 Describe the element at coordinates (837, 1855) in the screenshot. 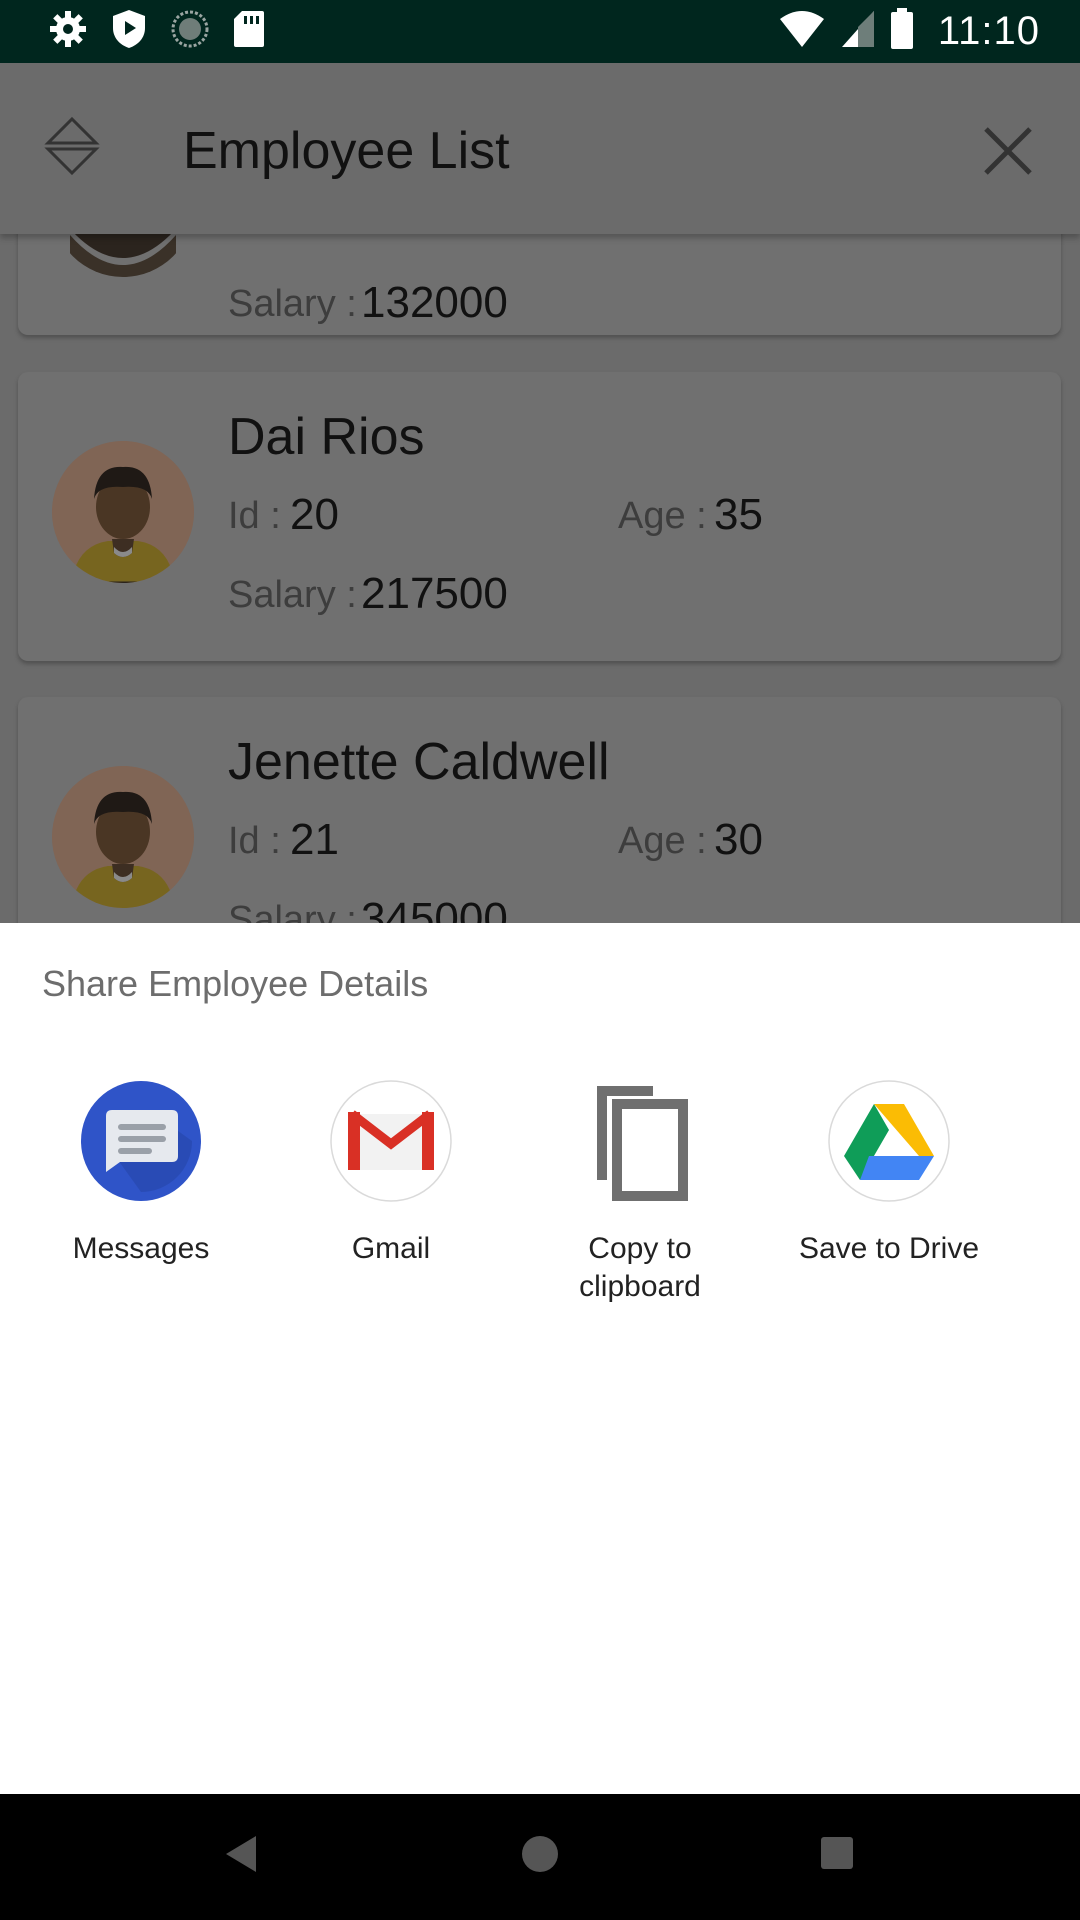

I see `recents-icon` at that location.